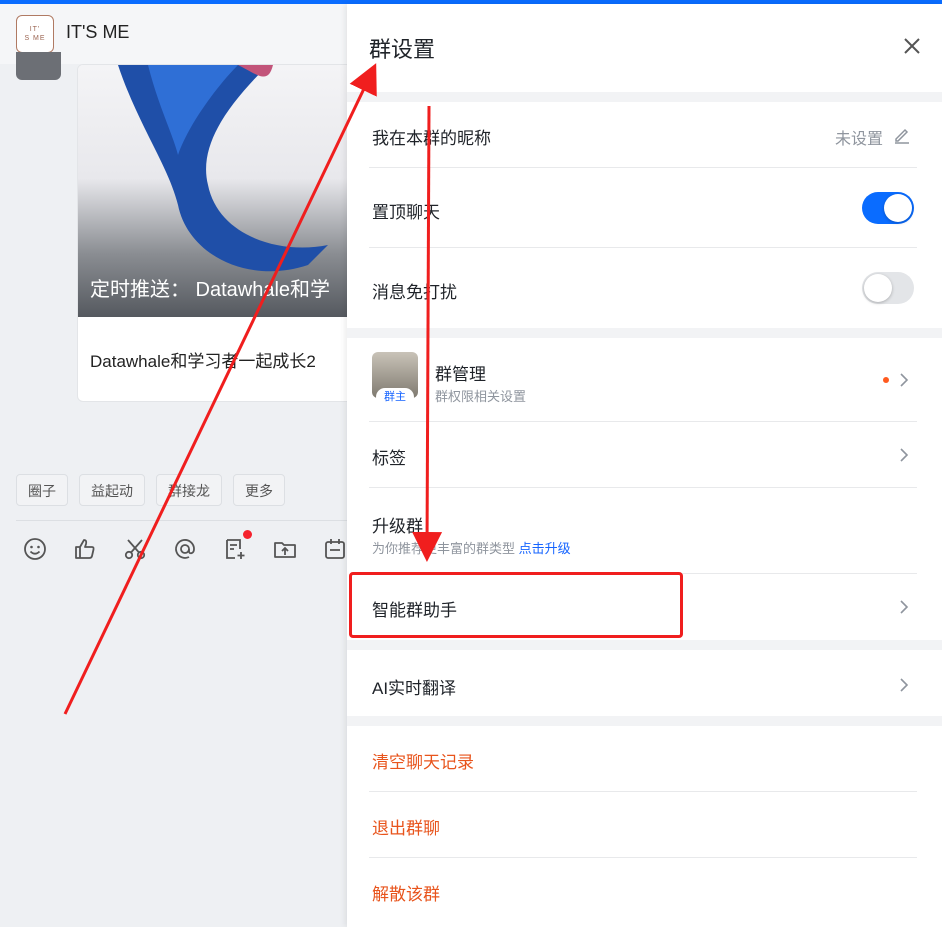 This screenshot has width=942, height=927. Describe the element at coordinates (545, 548) in the screenshot. I see `upgrade-link: 点击升级` at that location.